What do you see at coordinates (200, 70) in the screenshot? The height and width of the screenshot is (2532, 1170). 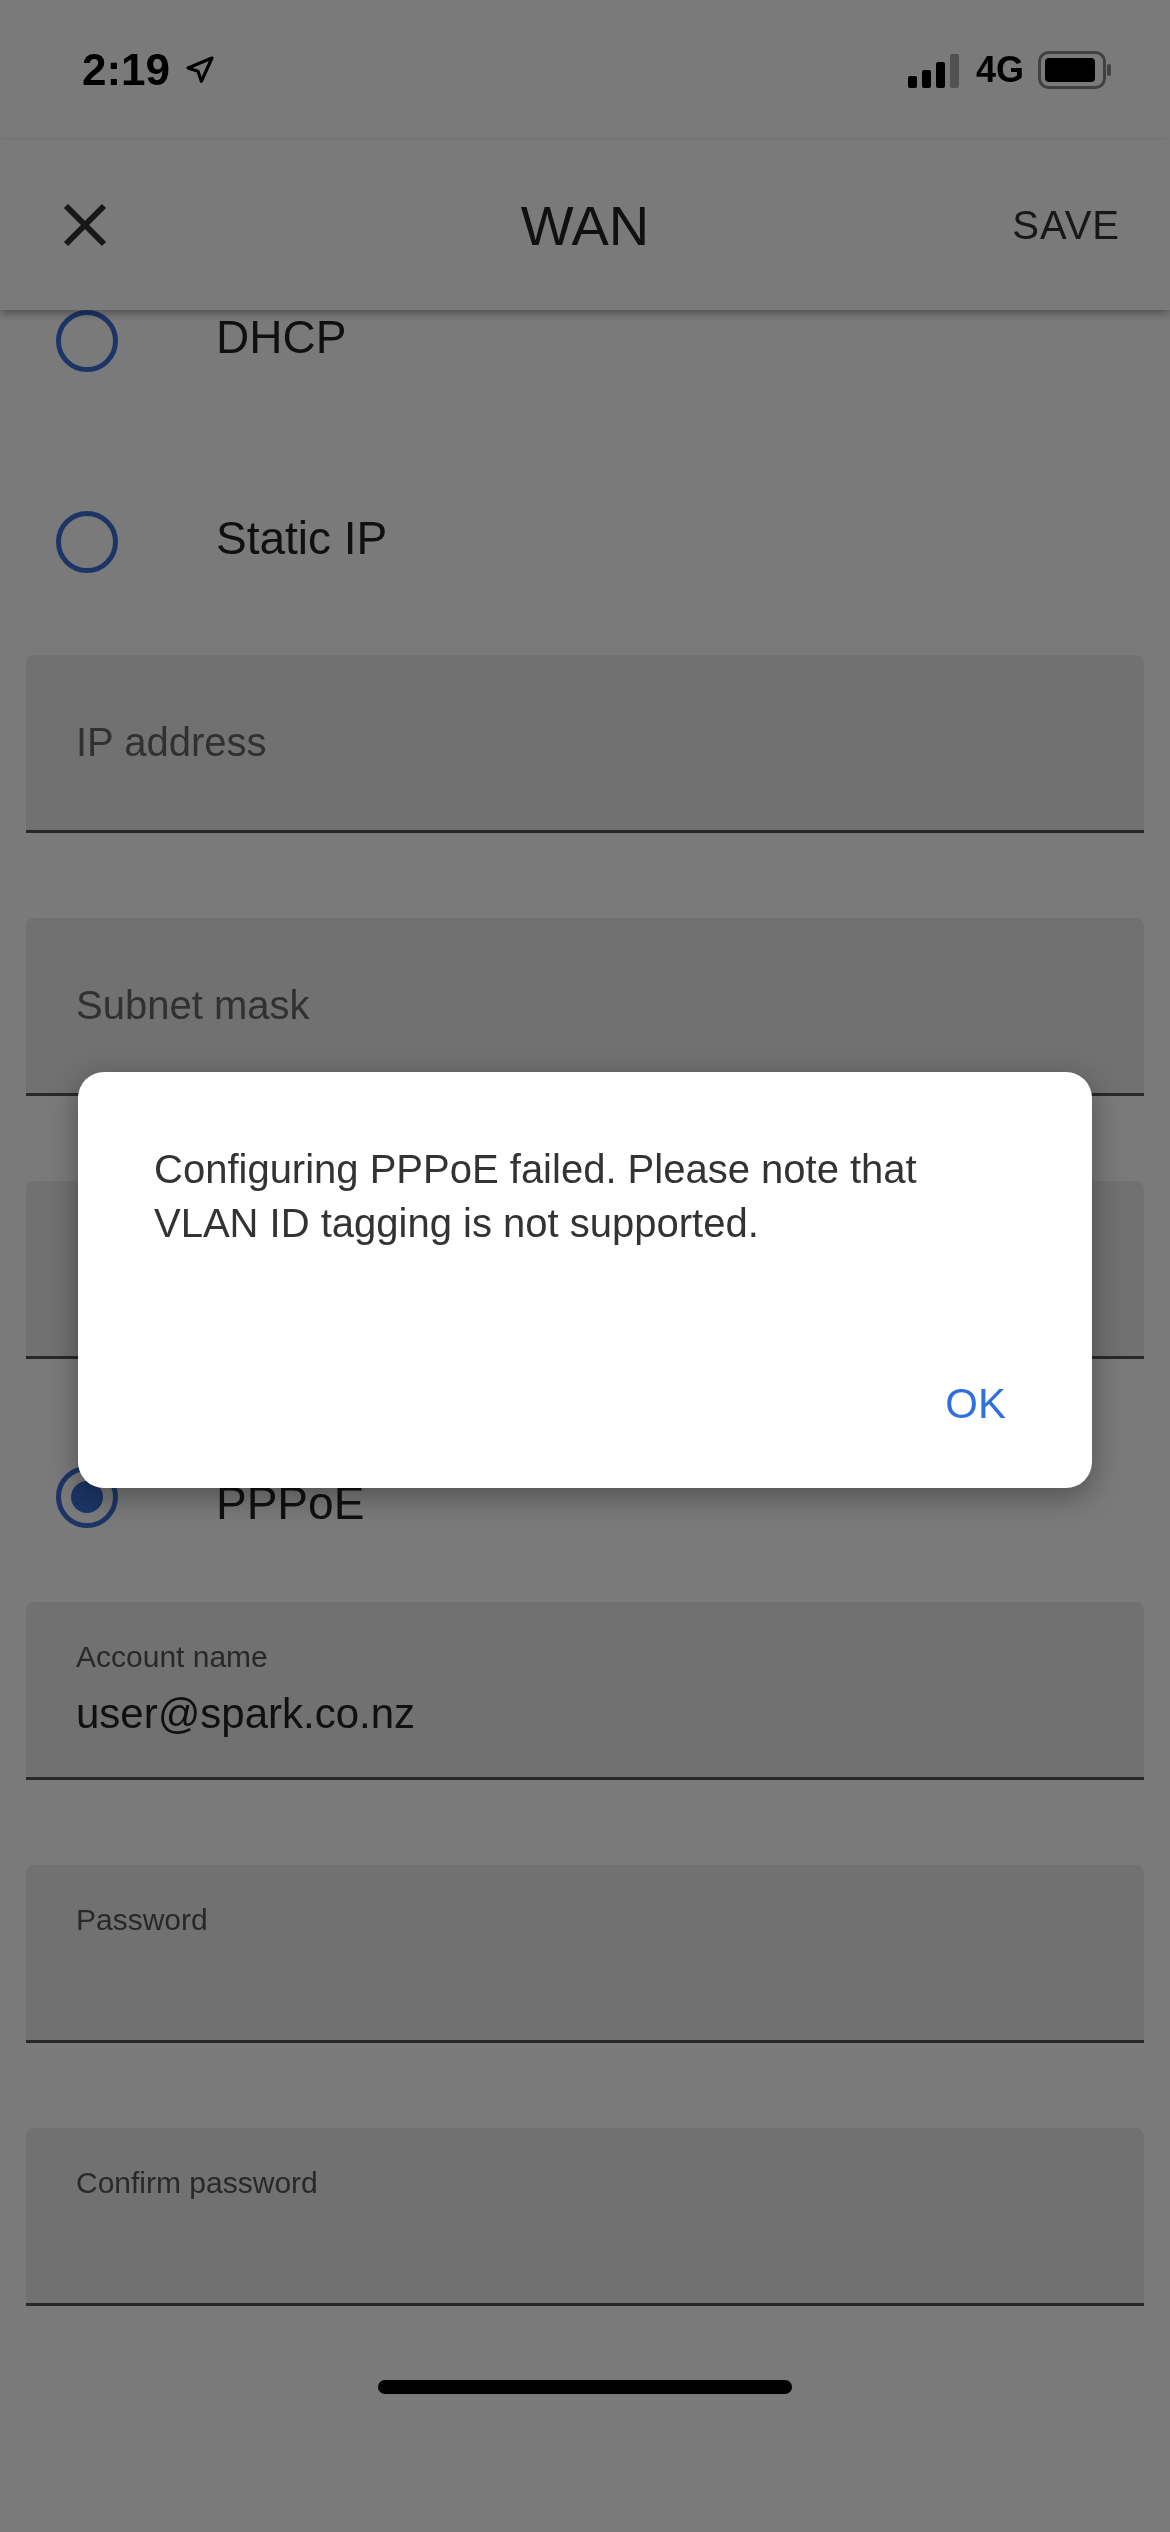 I see `location-arrow-icon` at bounding box center [200, 70].